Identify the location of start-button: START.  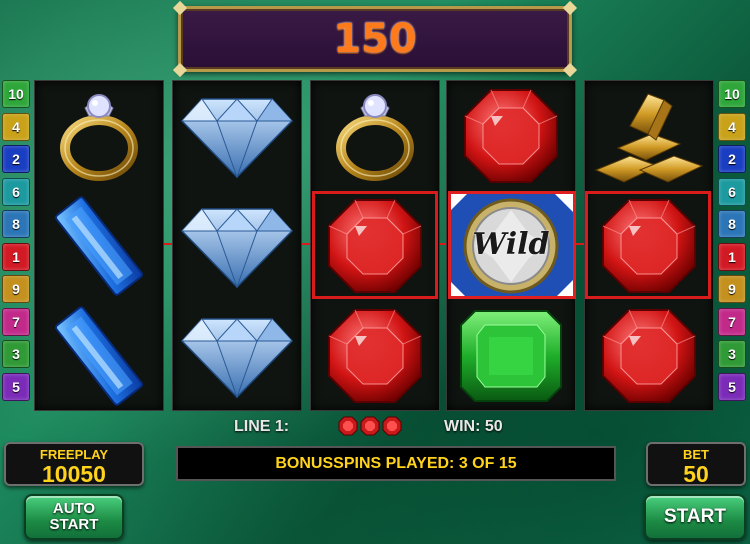
(695, 517).